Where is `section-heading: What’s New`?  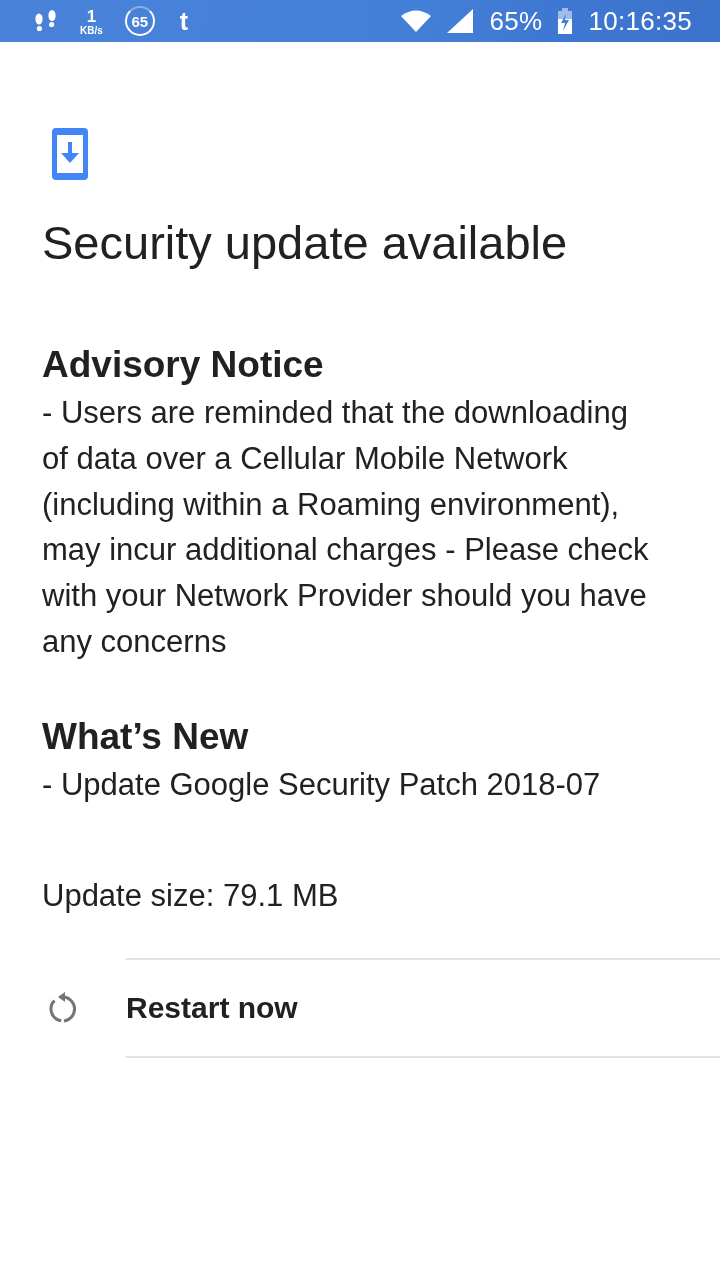 section-heading: What’s New is located at coordinates (146, 736).